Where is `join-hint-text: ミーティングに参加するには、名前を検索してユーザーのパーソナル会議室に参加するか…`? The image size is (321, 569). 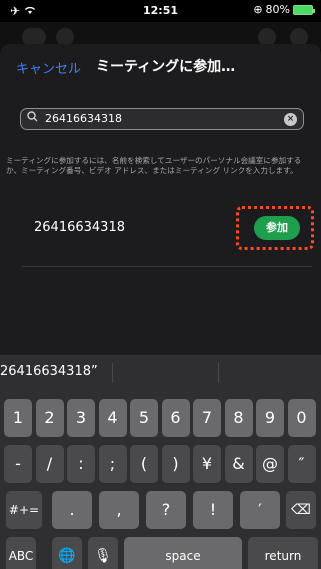 join-hint-text: ミーティングに参加するには、名前を検索してユーザーのパーソナル会議室に参加するか… is located at coordinates (154, 165).